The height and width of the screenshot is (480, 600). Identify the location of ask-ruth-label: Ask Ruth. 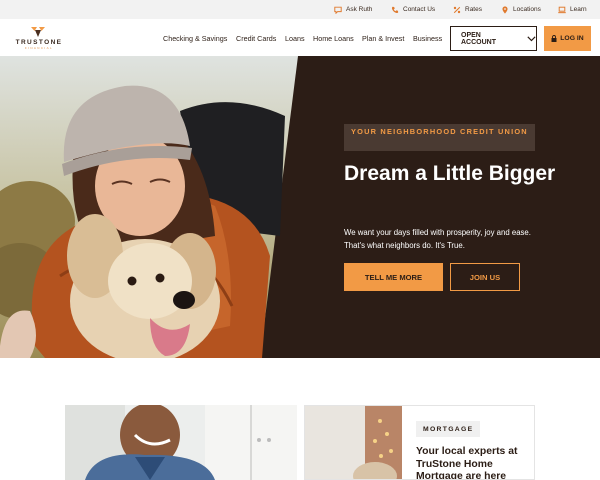
(359, 9).